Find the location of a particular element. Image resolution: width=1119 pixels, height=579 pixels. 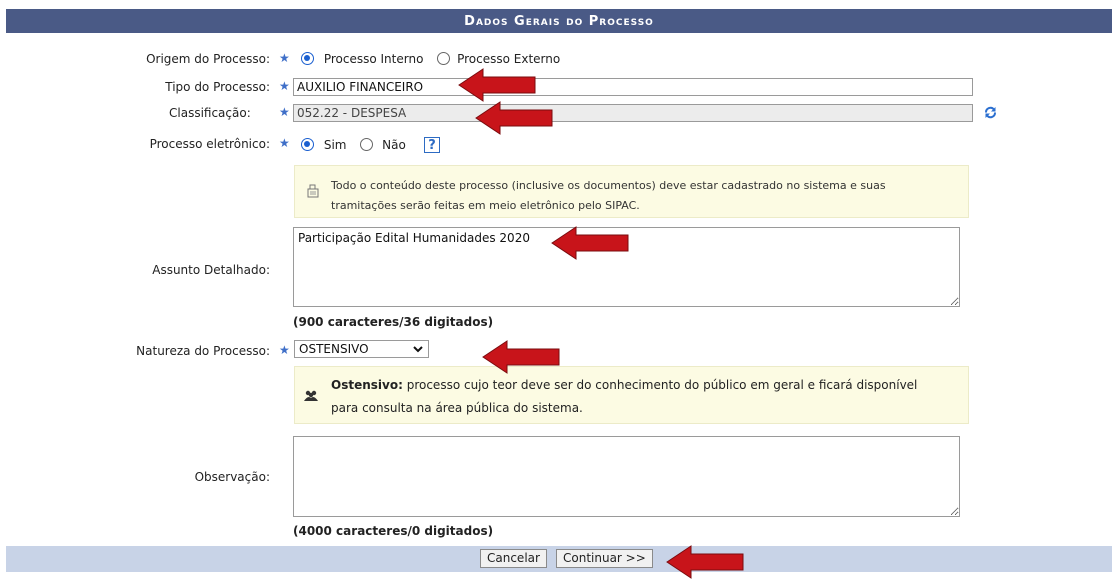

observacao-counter: (4000 caracteres/0 digitados) is located at coordinates (393, 531).